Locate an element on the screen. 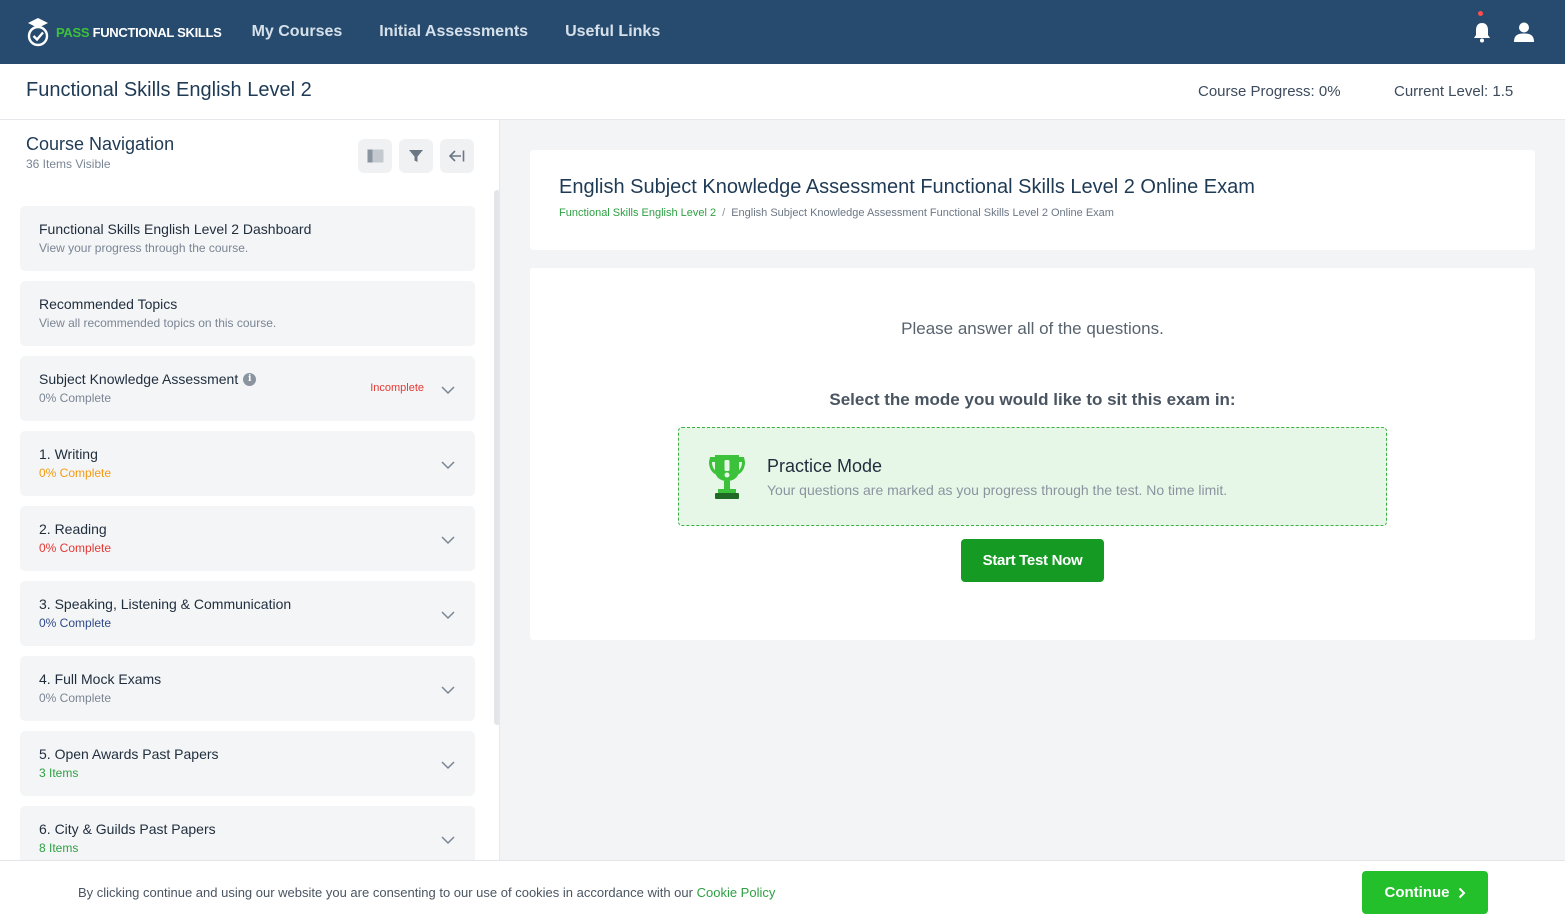 The height and width of the screenshot is (923, 1565). collapse-sidebar-button is located at coordinates (457, 156).